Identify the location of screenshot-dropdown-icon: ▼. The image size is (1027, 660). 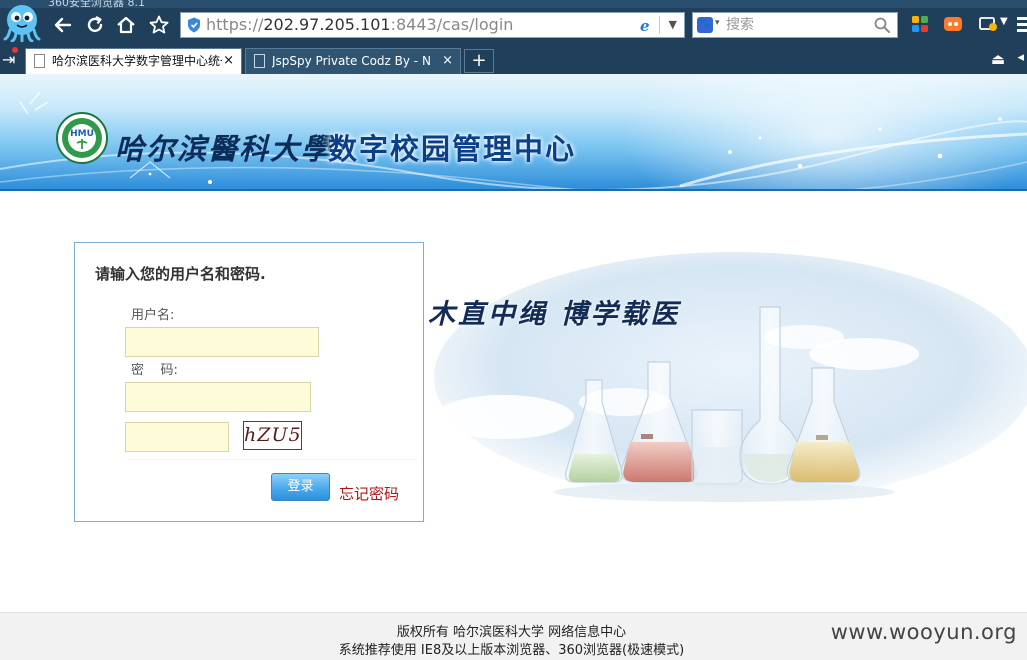
(1004, 21).